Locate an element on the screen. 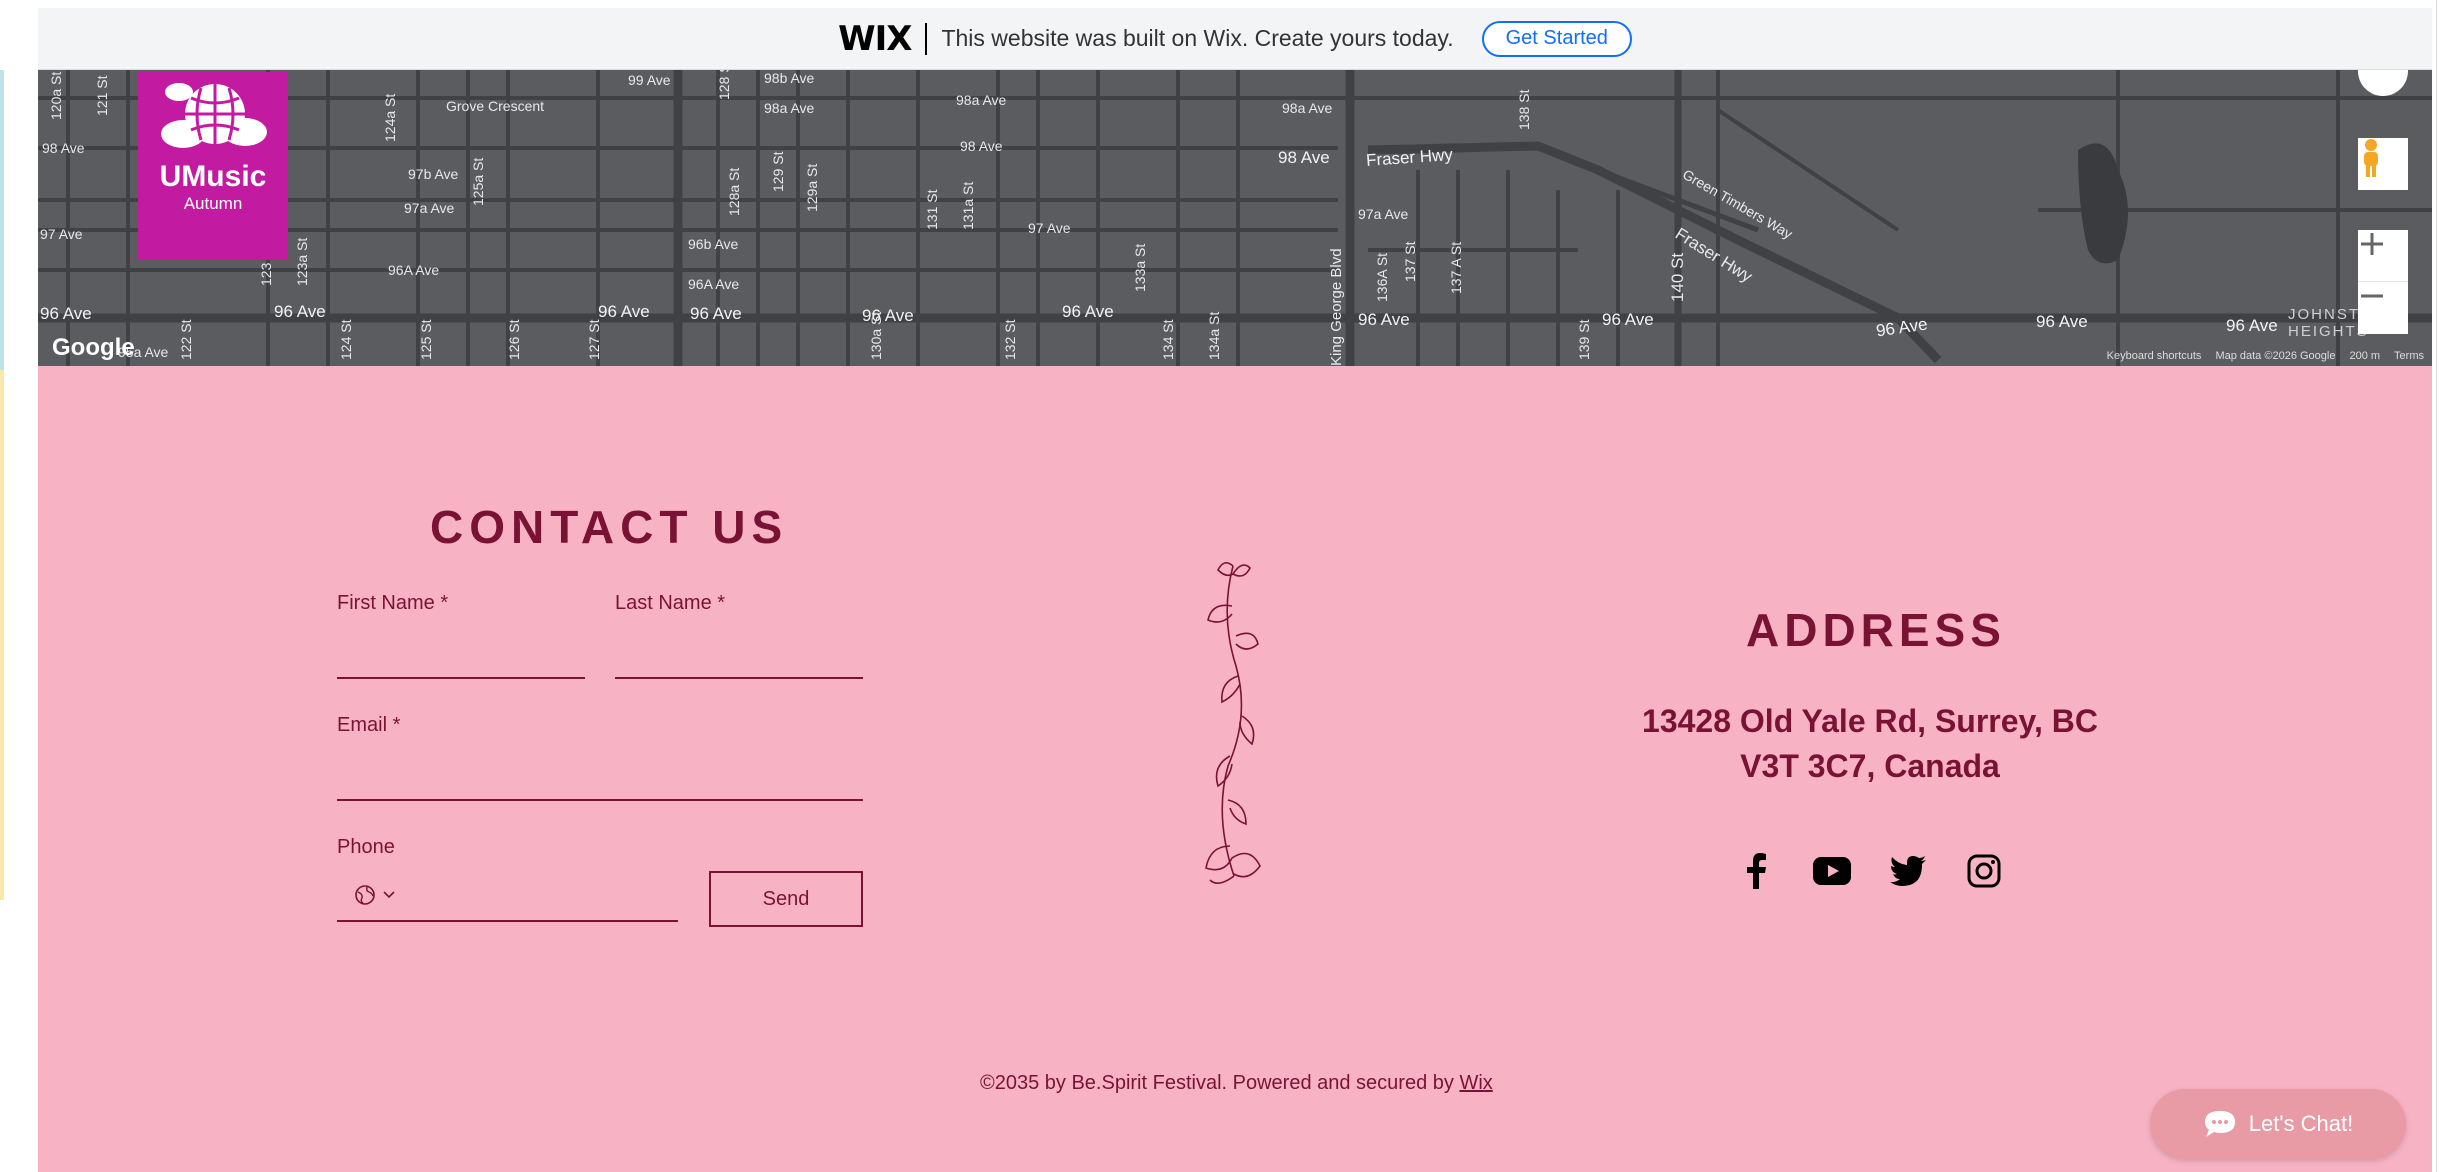 The width and height of the screenshot is (2453, 1172). map-label: 97a Ave is located at coordinates (1383, 214).